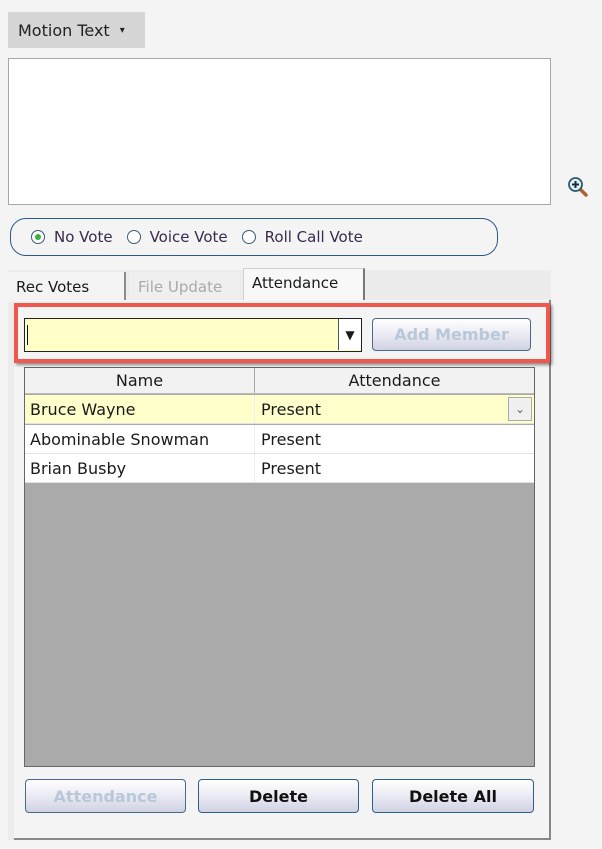  Describe the element at coordinates (185, 287) in the screenshot. I see `tab-file-update: File Update` at that location.